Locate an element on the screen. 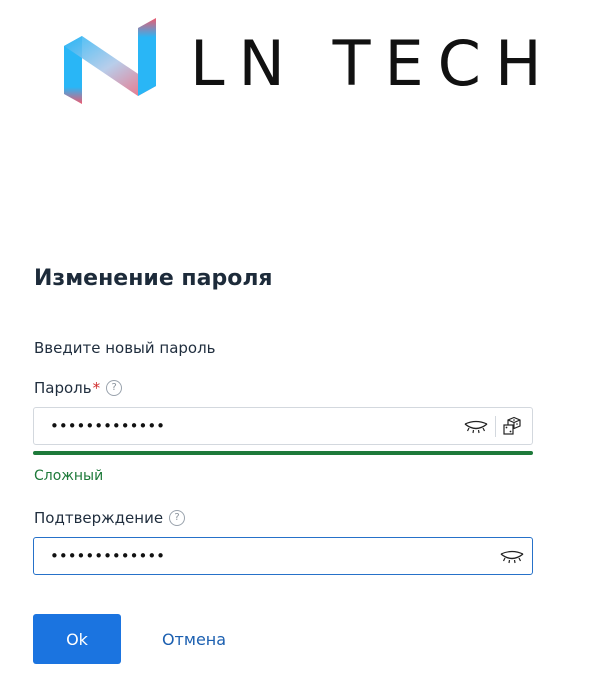 This screenshot has width=601, height=688. confirm-password-input: ••••••••••••• is located at coordinates (283, 556).